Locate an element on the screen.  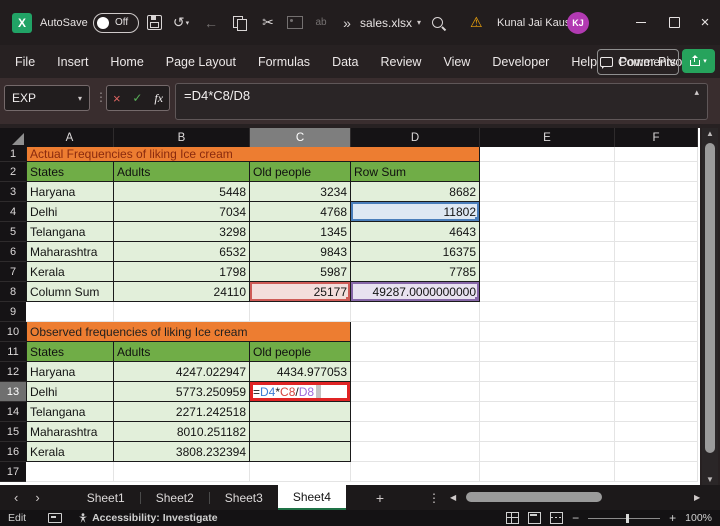
display-settings-icon is located at coordinates (55, 518).